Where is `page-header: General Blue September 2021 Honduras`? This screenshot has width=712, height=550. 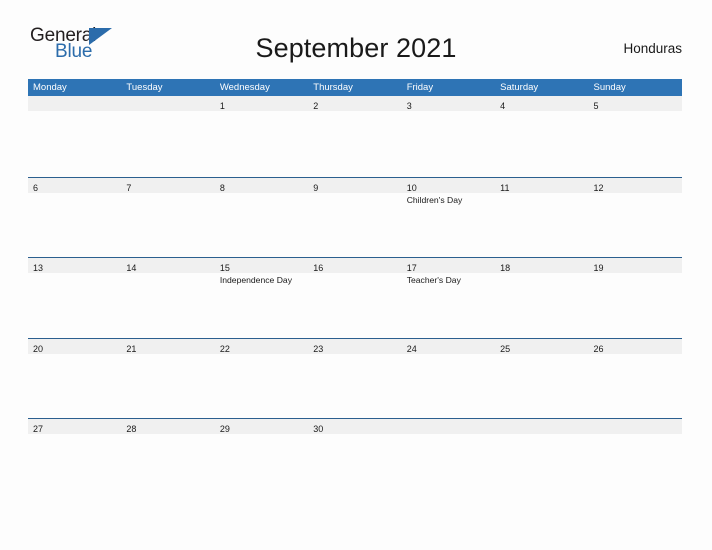
page-header: General Blue September 2021 Honduras is located at coordinates (356, 31).